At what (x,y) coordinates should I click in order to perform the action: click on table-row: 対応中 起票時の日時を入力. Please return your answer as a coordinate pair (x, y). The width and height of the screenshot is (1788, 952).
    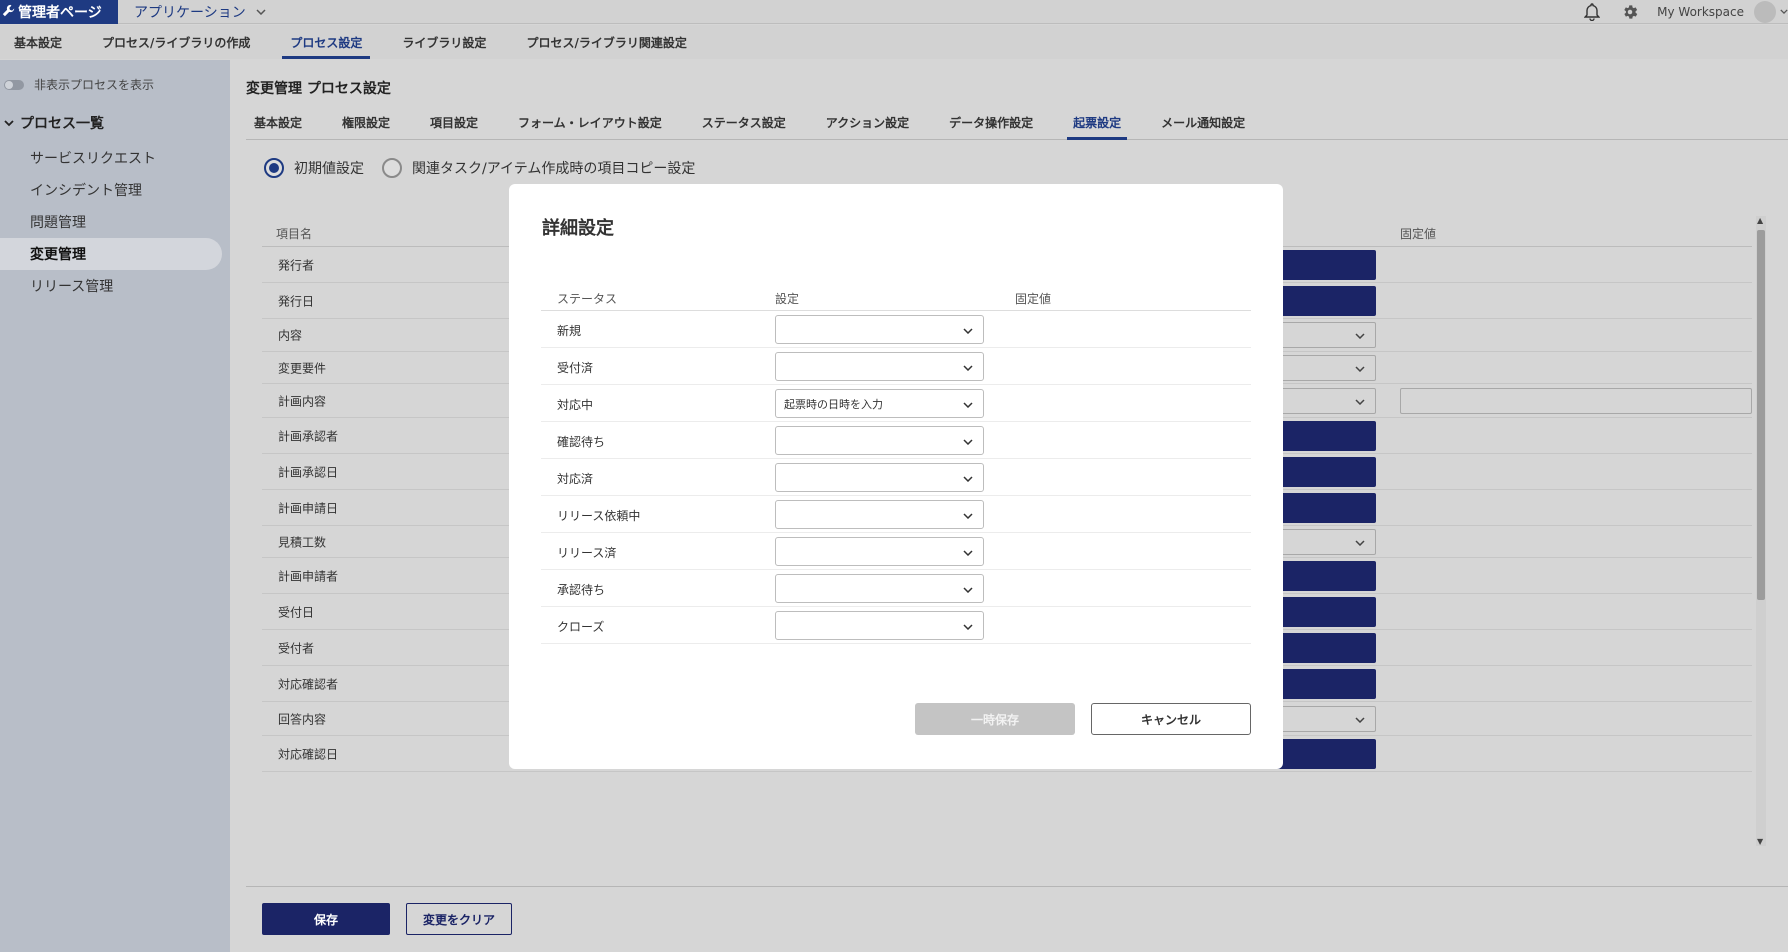
    Looking at the image, I should click on (896, 403).